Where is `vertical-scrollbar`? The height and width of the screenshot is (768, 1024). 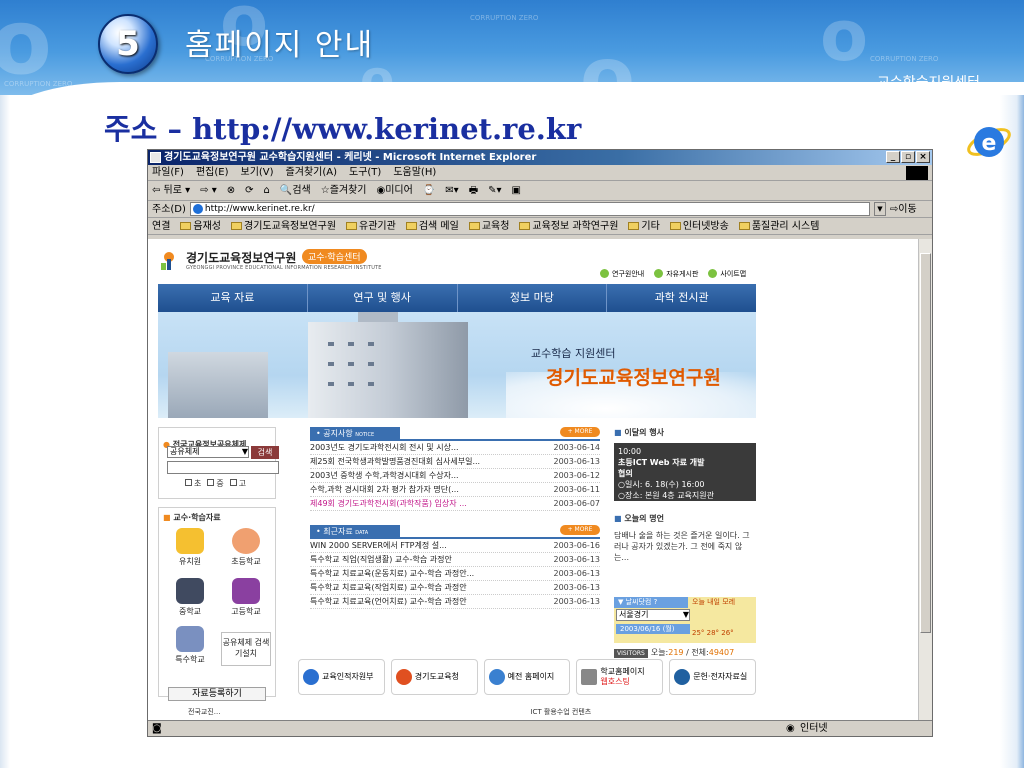 vertical-scrollbar is located at coordinates (925, 480).